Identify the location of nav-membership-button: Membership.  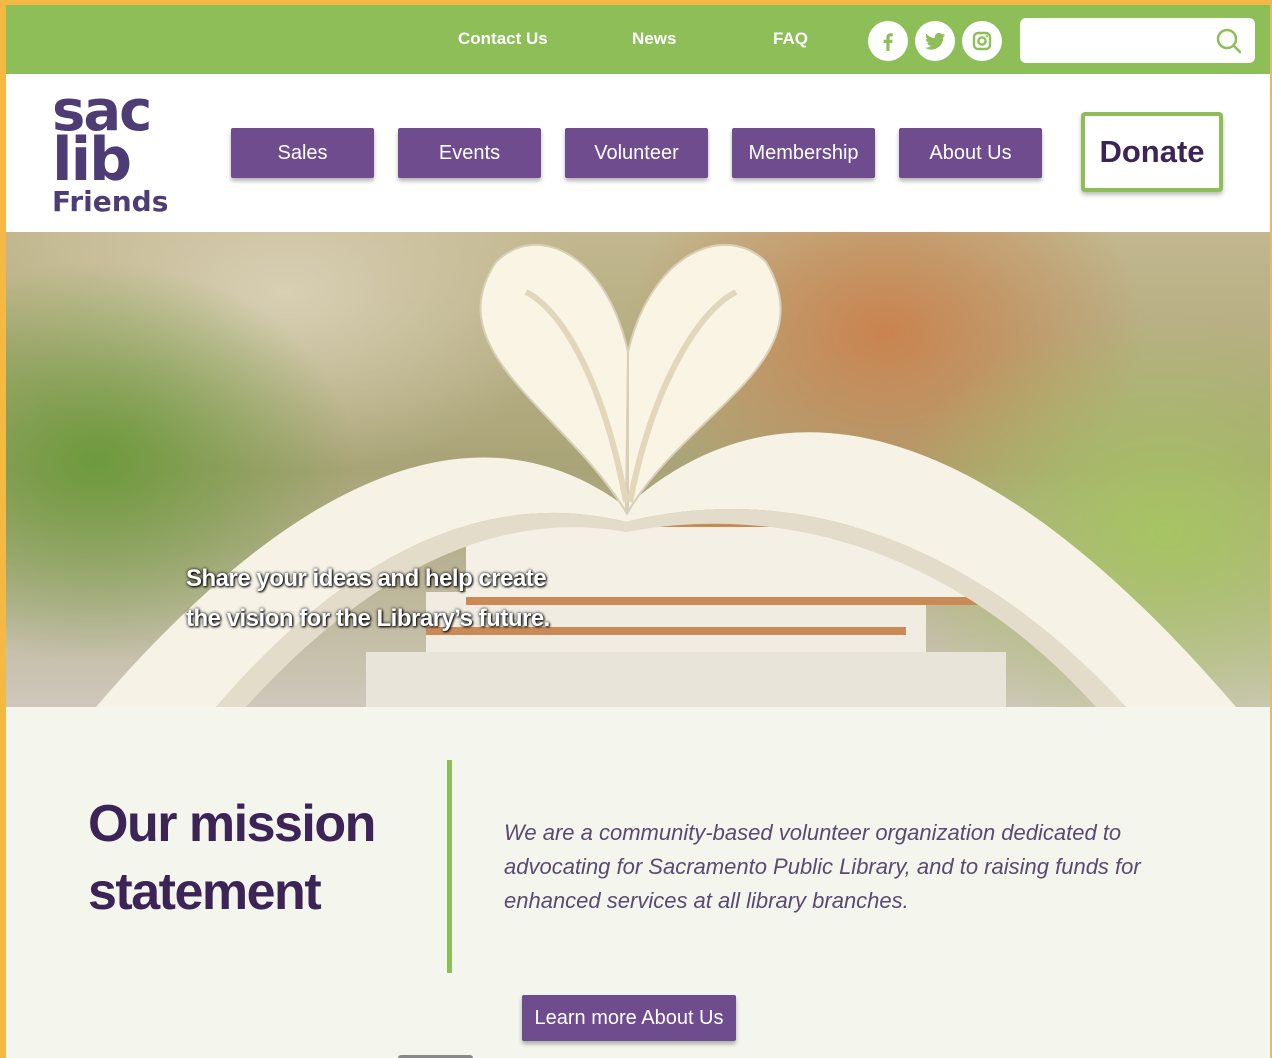
(803, 153).